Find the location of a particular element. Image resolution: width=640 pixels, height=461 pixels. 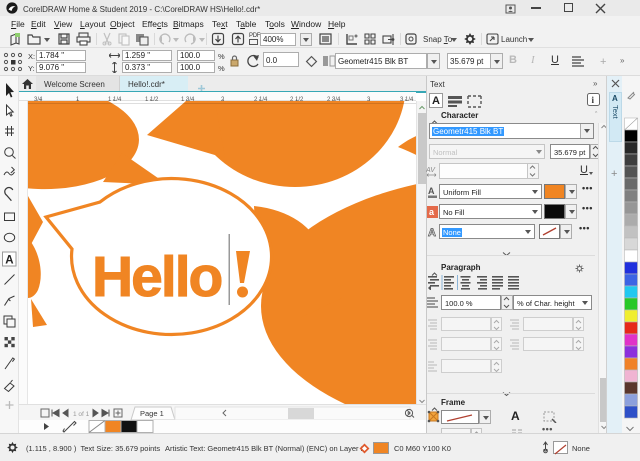

svg-text: Hello is located at coordinates (157, 277).